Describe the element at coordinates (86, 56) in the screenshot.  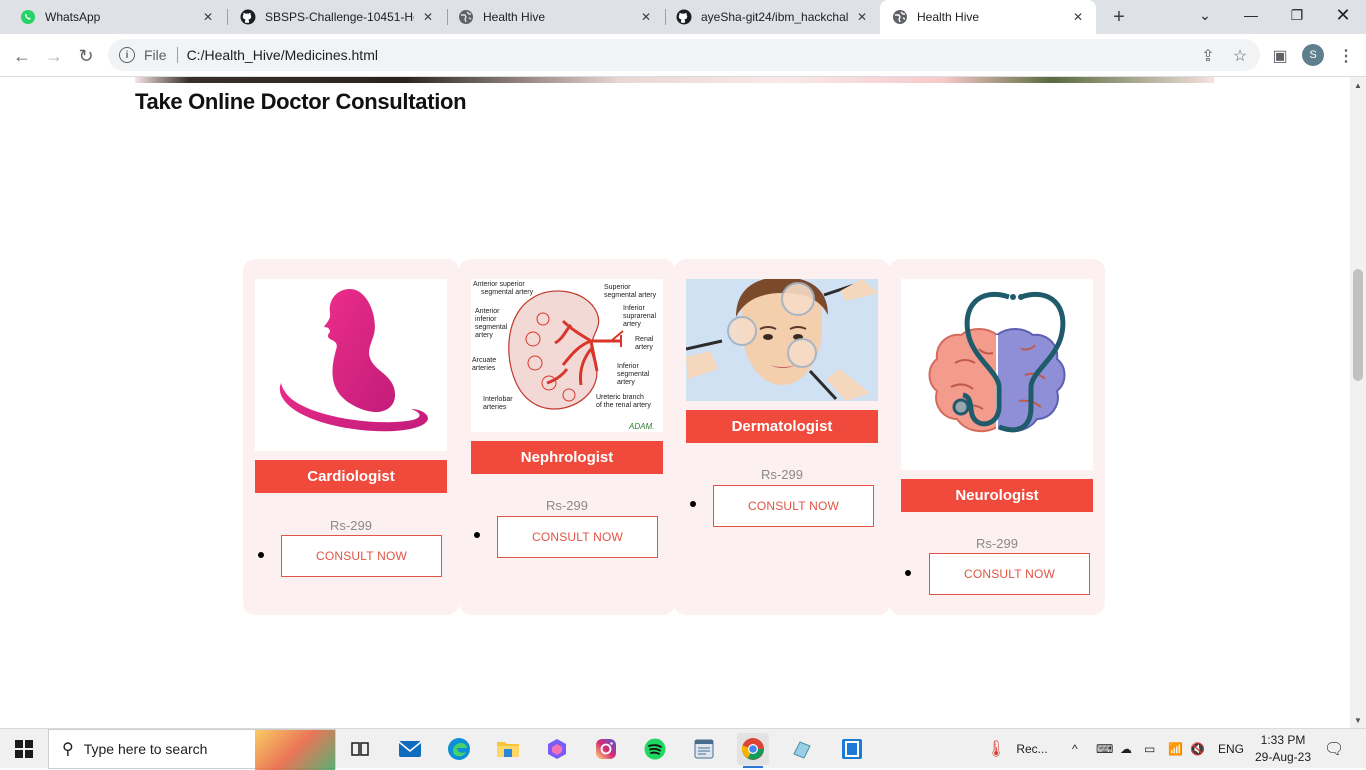
I see `reload-button: ↻` at that location.